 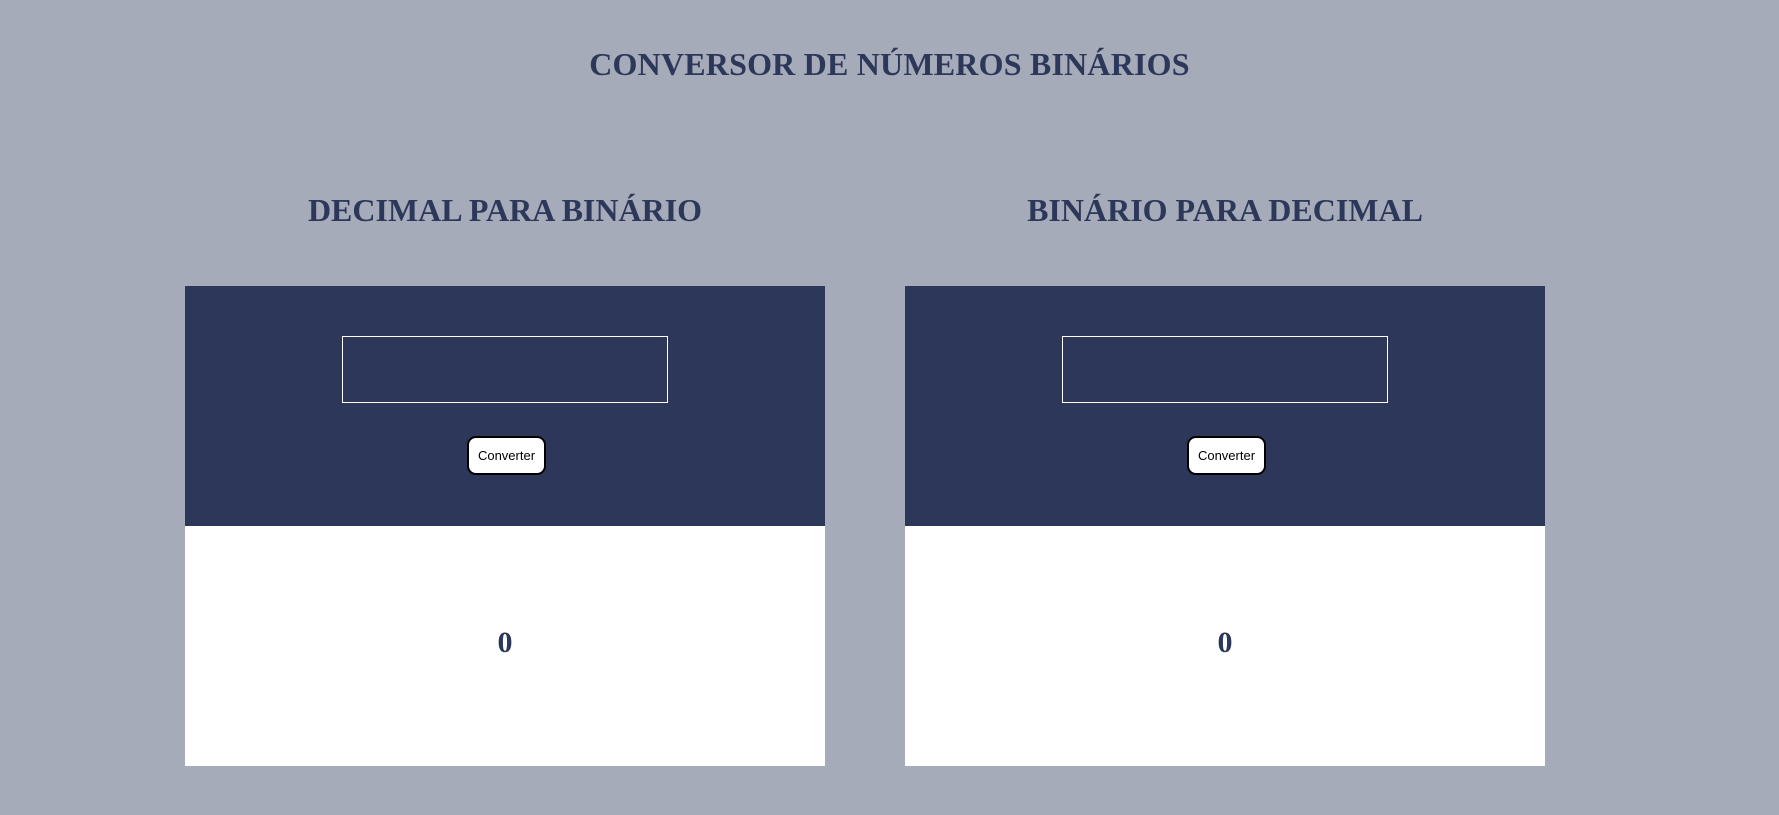 What do you see at coordinates (505, 210) in the screenshot?
I see `decimal-to-binary-title: DECIMAL PARA BINÁRIO` at bounding box center [505, 210].